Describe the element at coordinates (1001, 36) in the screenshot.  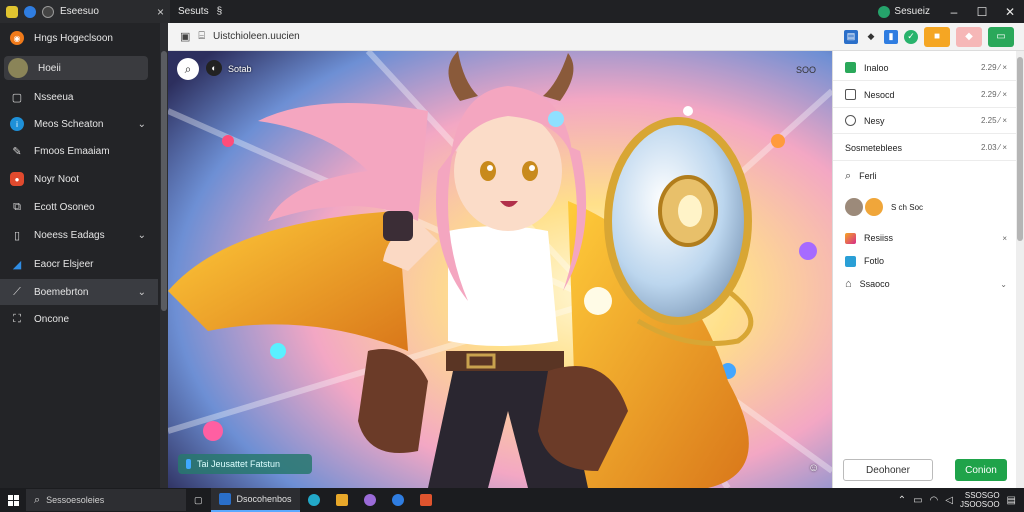
I see `green-action-icon: ▭` at that location.